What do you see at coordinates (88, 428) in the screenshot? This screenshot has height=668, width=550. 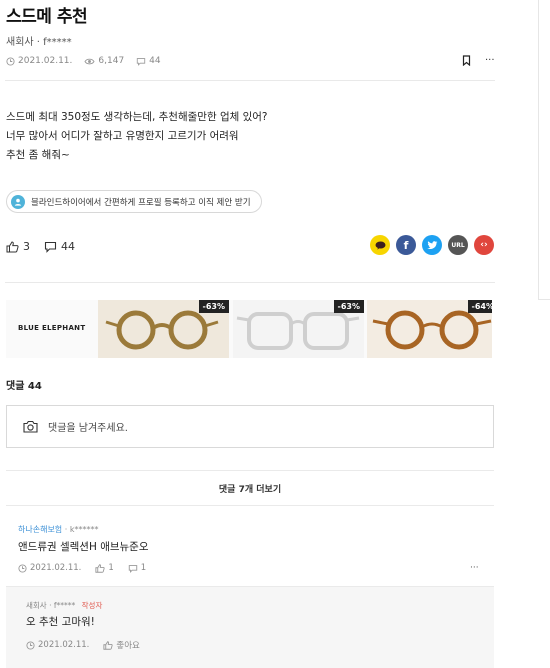 I see `comment-placeholder: 댓글을 남겨주세요.` at bounding box center [88, 428].